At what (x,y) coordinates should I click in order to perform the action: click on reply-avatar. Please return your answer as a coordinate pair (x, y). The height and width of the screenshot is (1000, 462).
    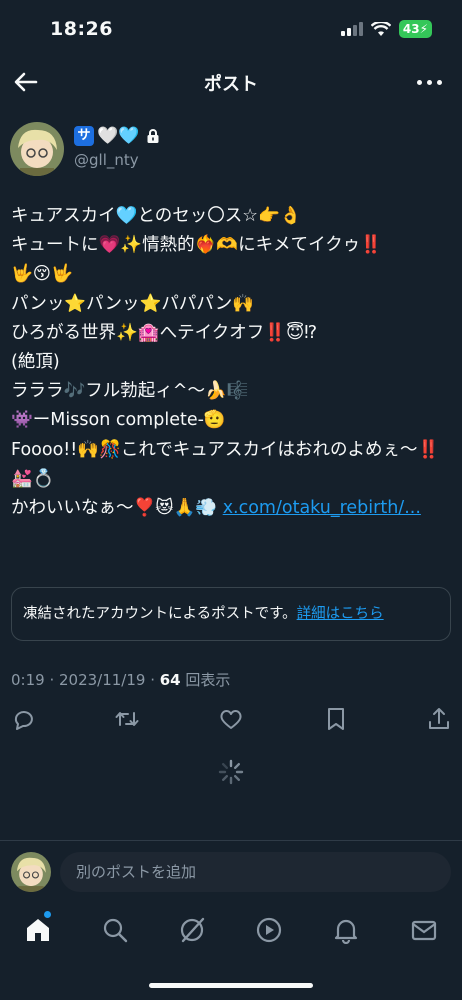
    Looking at the image, I should click on (31, 872).